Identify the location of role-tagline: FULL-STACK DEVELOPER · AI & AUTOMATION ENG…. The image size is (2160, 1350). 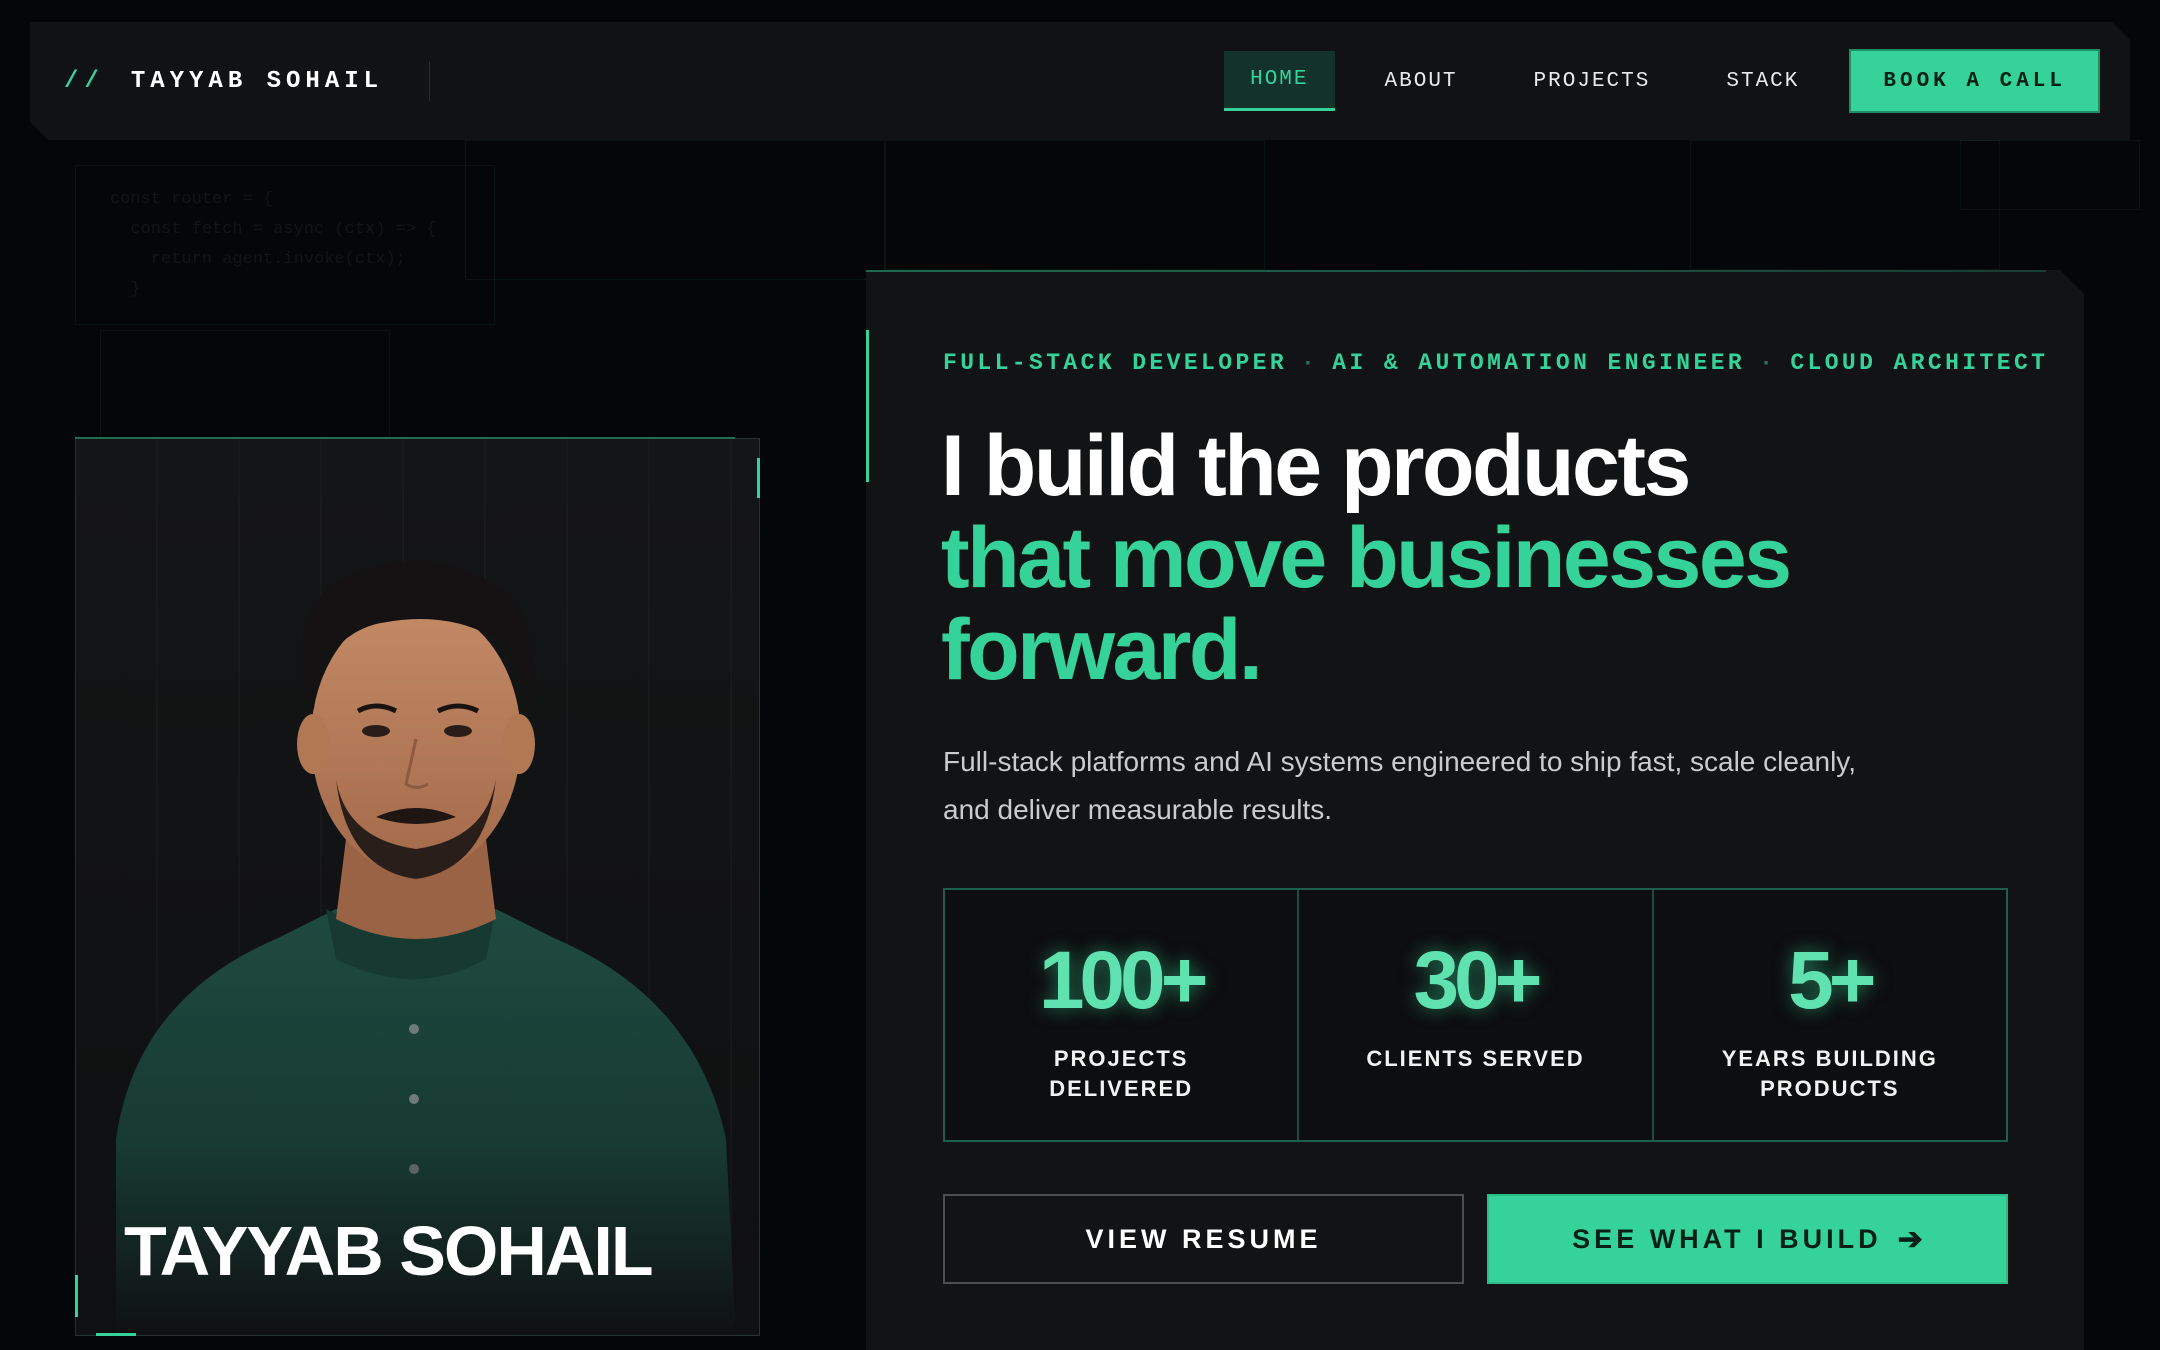
(1495, 363).